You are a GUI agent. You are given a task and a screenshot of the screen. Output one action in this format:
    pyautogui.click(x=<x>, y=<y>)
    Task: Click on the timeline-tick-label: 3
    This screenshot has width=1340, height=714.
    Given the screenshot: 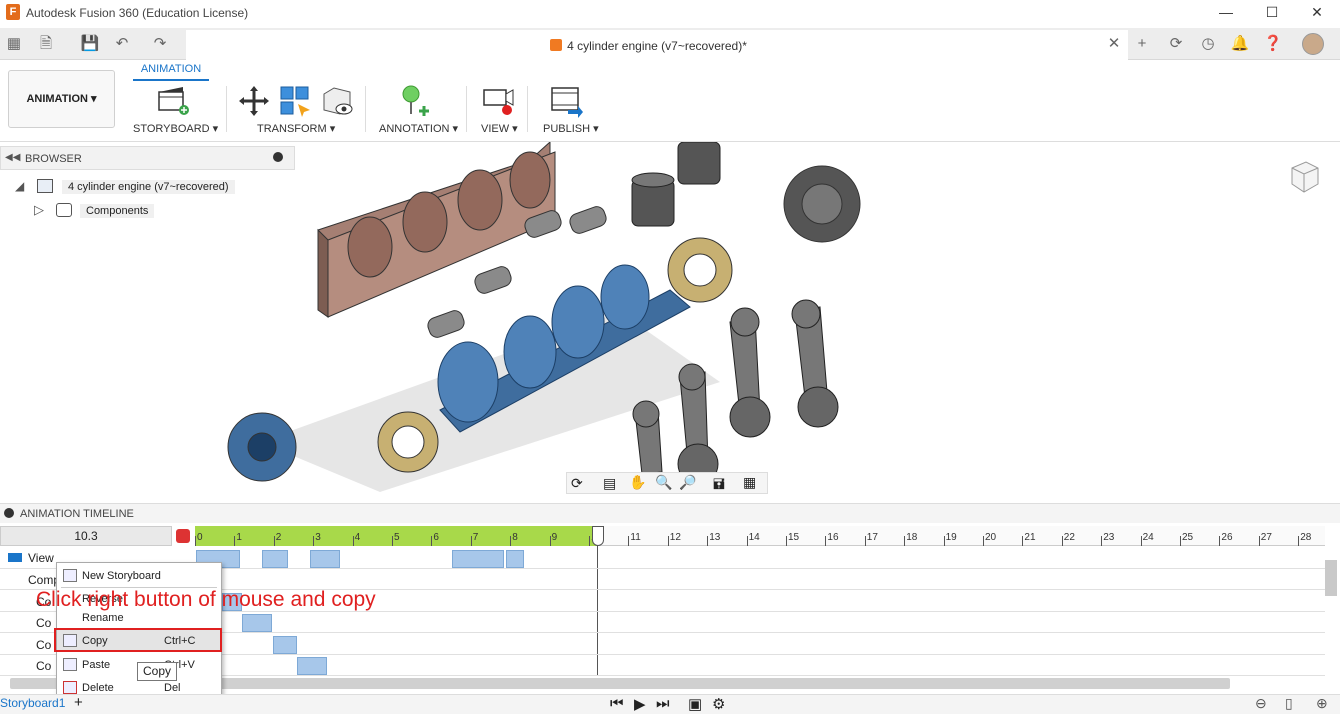 What is the action you would take?
    pyautogui.click(x=318, y=537)
    